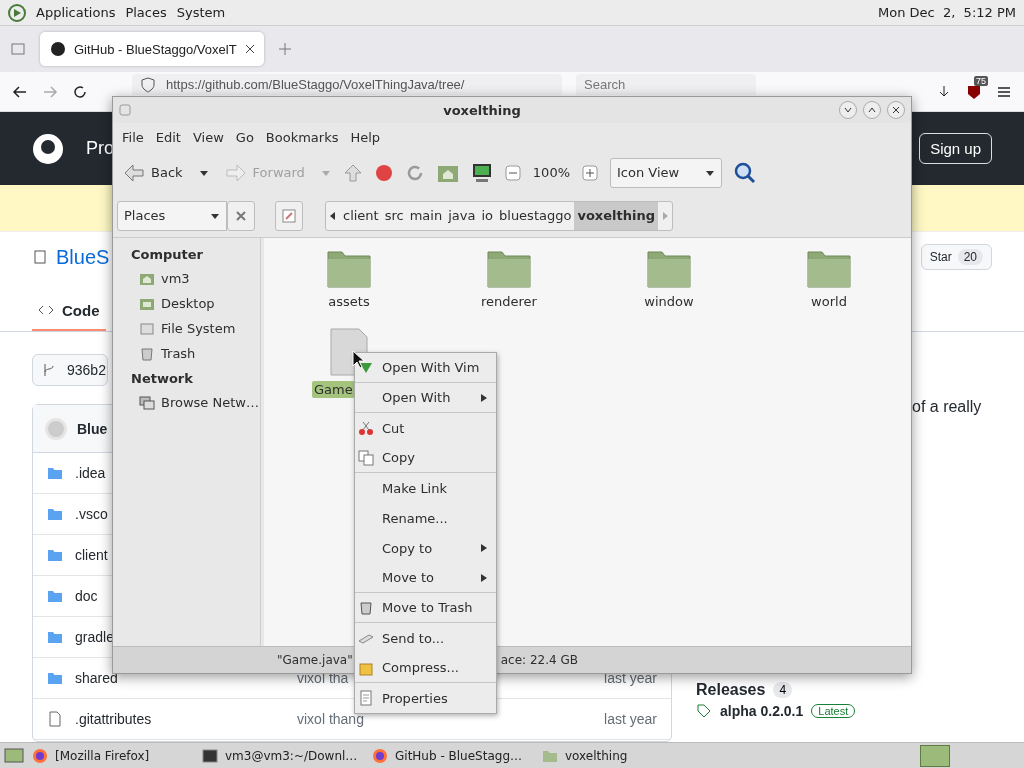 This screenshot has height=768, width=1024. I want to click on file-name: shared, so click(96, 678).